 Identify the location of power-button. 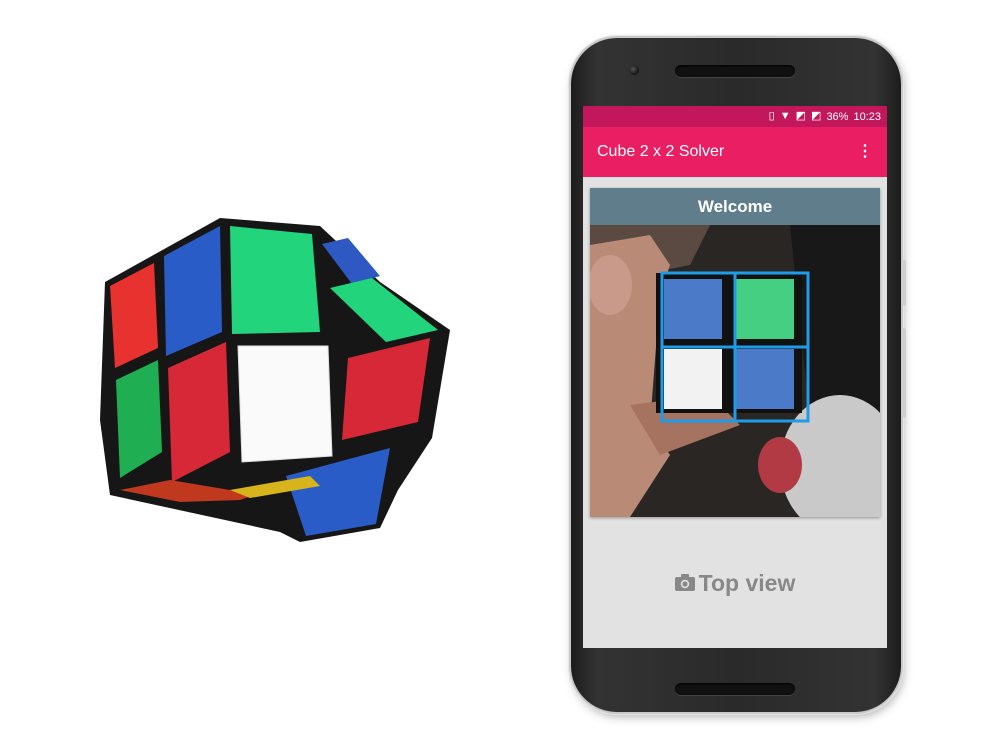
(904, 283).